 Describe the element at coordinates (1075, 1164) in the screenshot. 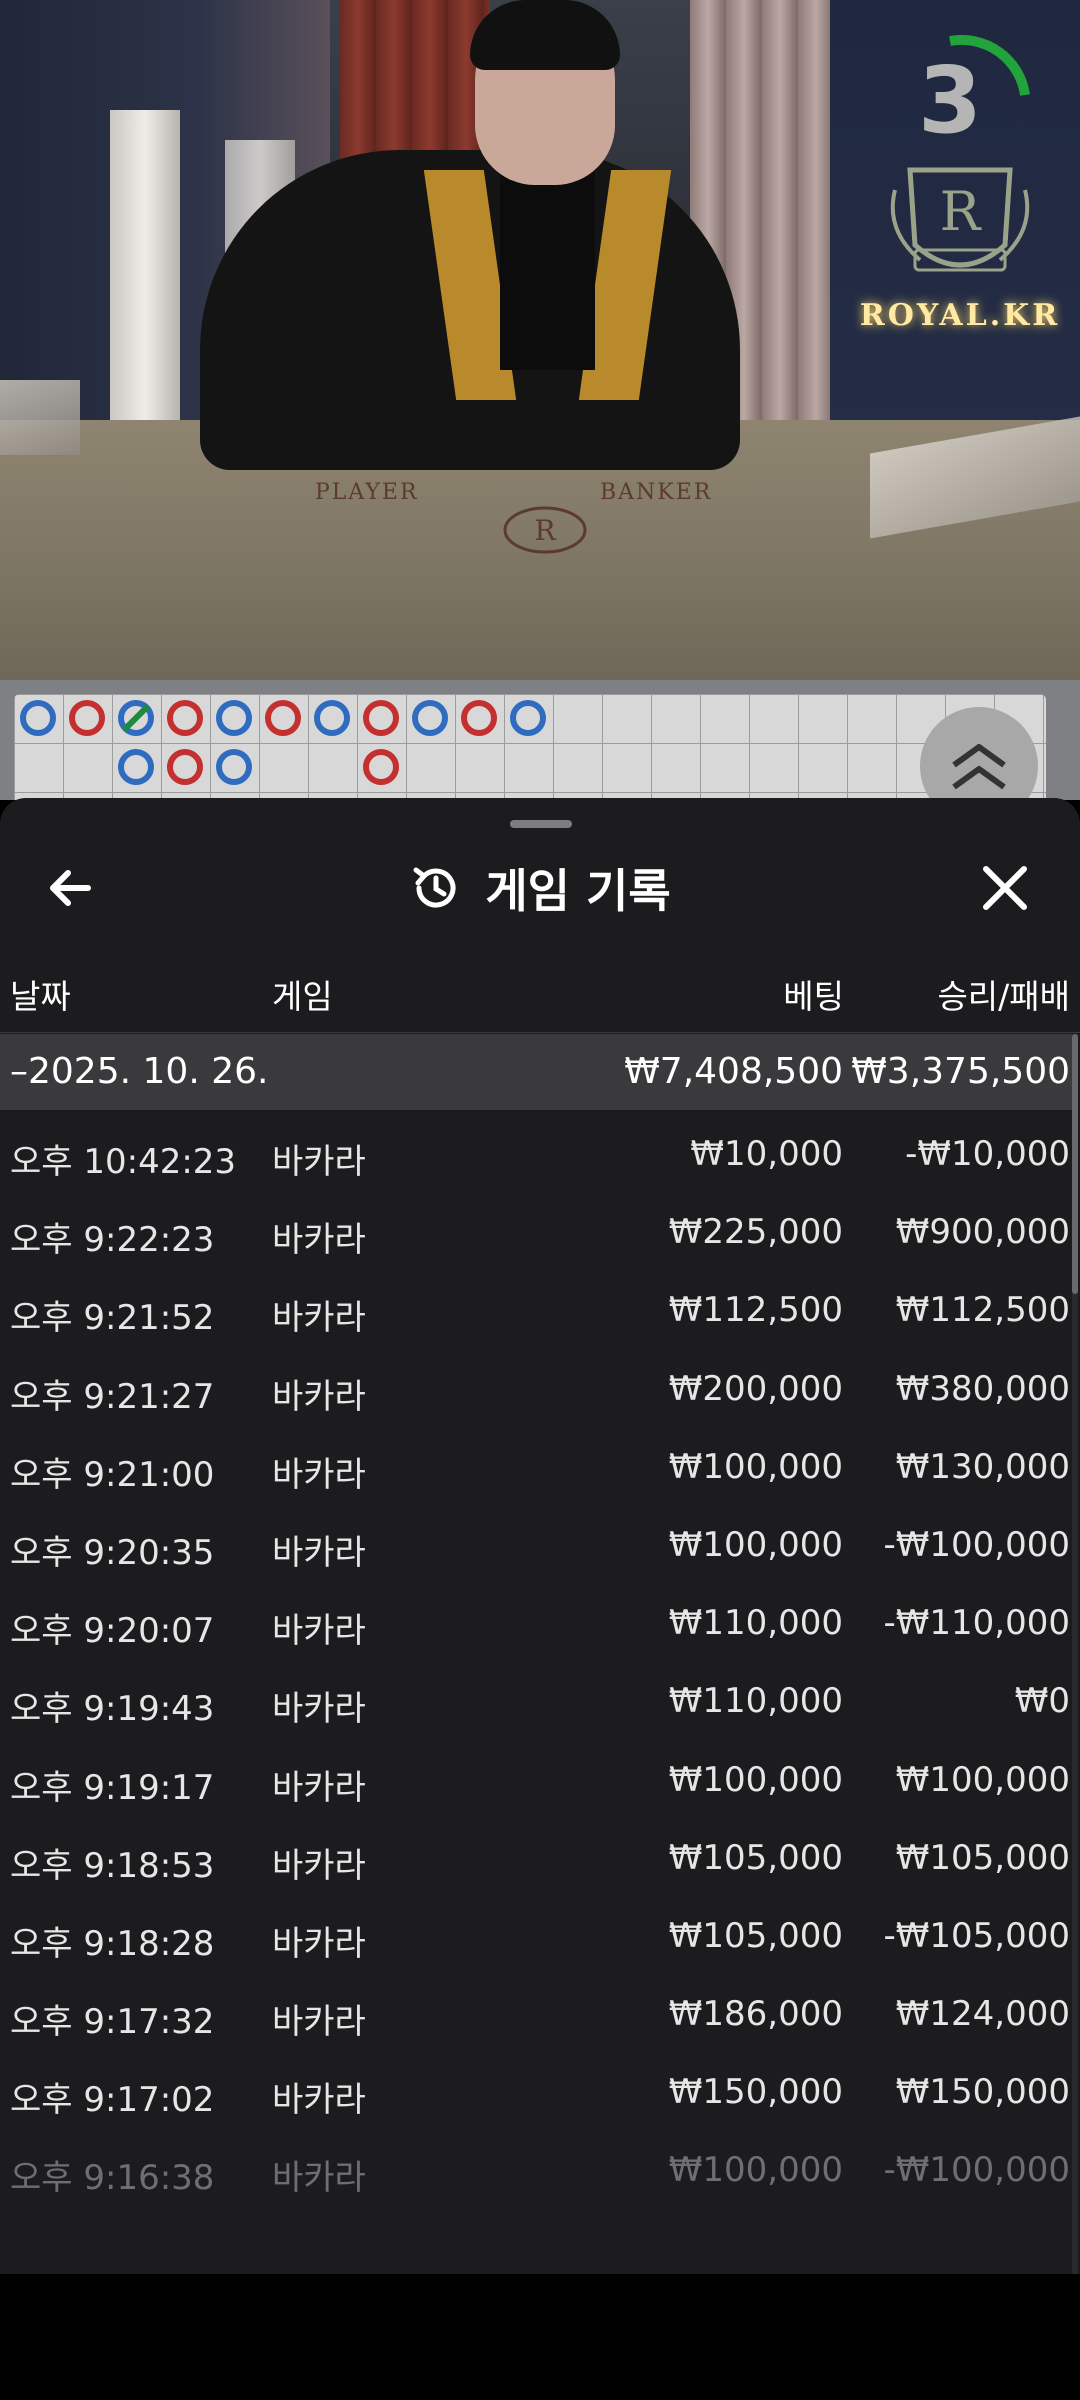

I see `scrollbar-thumb` at that location.